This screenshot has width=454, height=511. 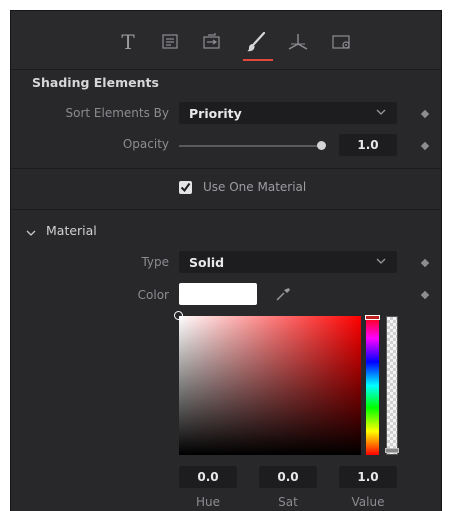 What do you see at coordinates (207, 262) in the screenshot?
I see `type-value: Solid` at bounding box center [207, 262].